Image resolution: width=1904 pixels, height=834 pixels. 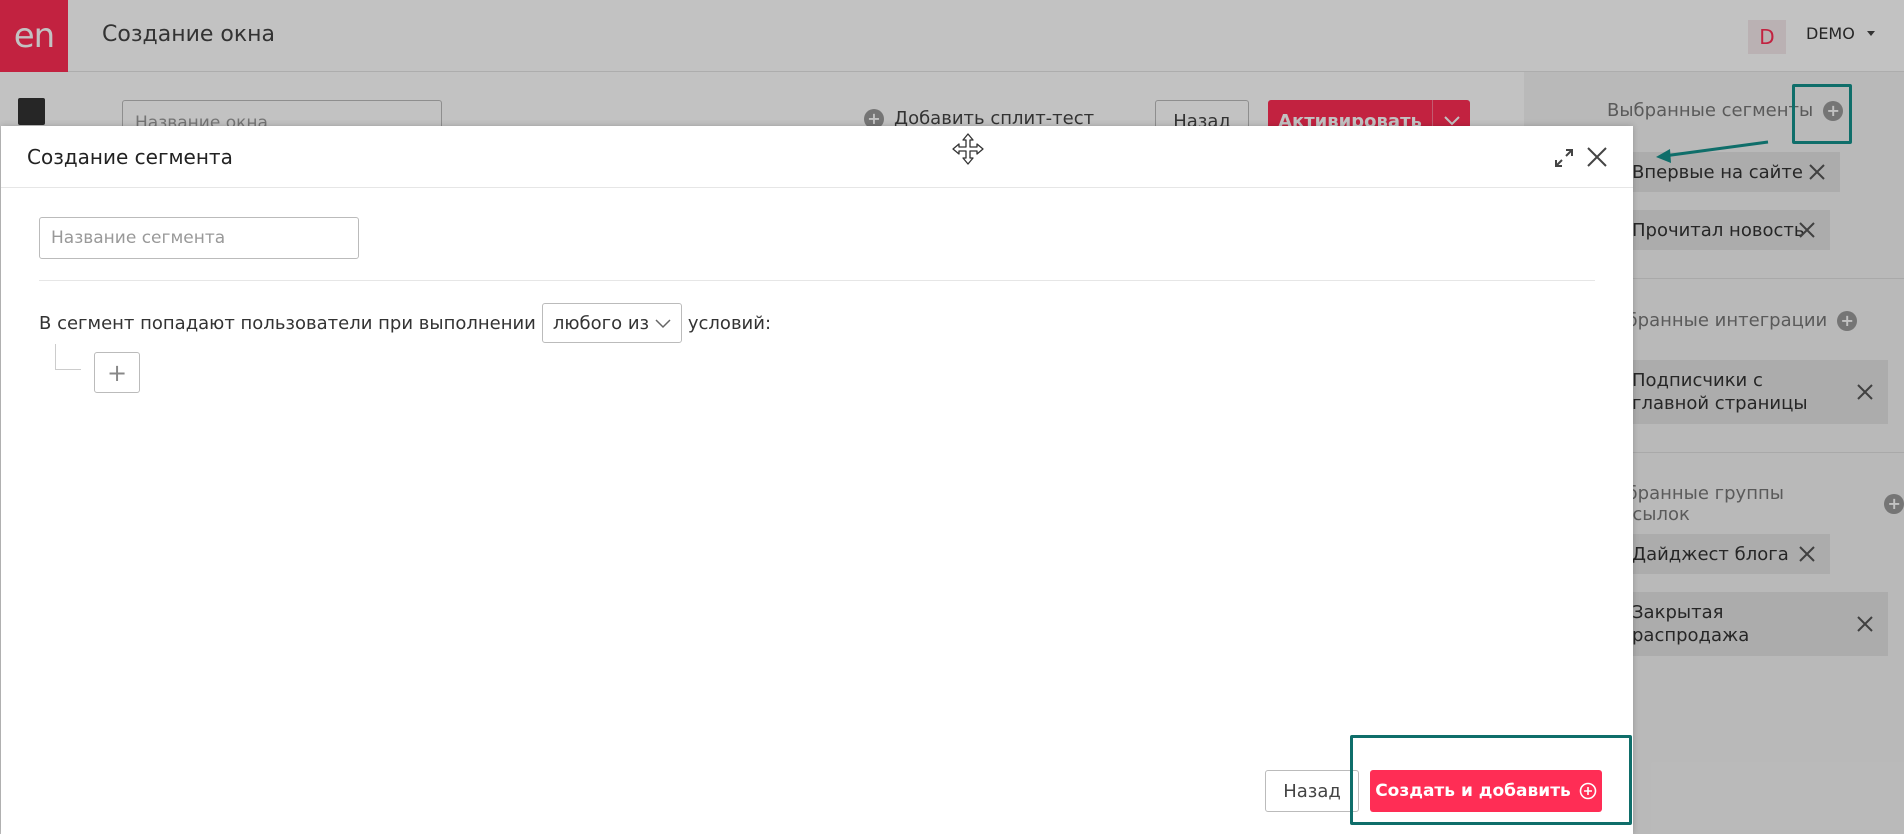 I want to click on condition-suffix: условий:, so click(x=729, y=323).